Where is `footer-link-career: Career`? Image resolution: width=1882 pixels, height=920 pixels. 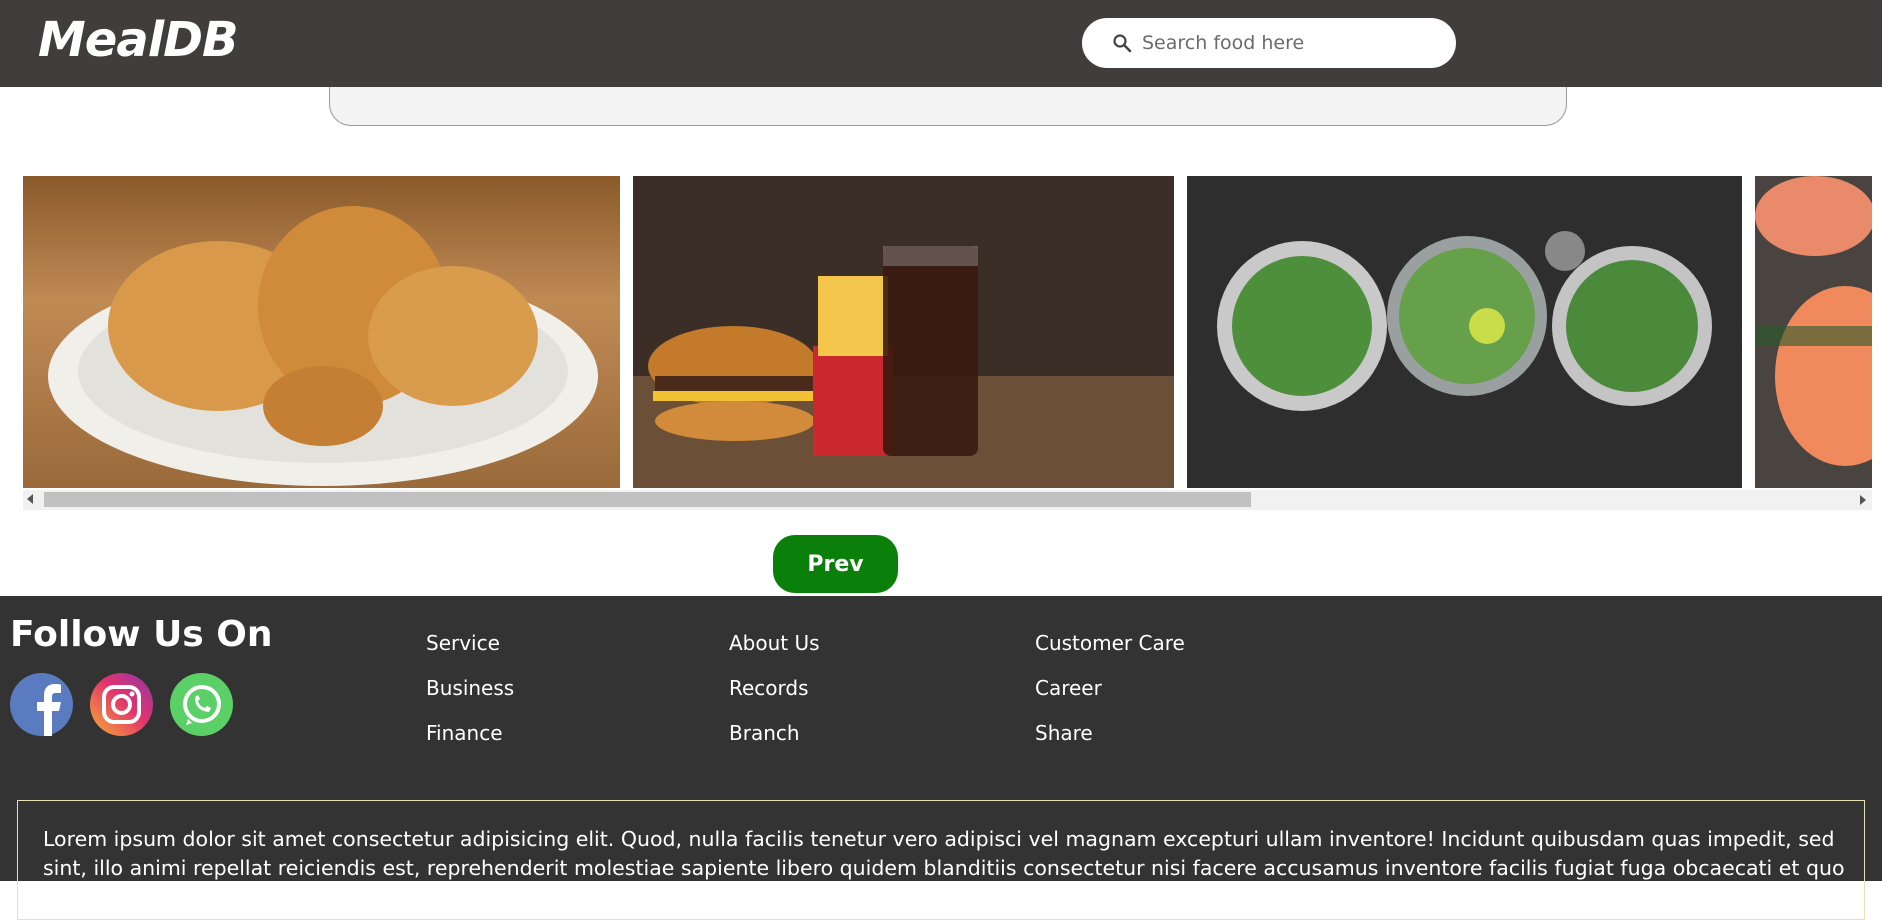 footer-link-career: Career is located at coordinates (1068, 688).